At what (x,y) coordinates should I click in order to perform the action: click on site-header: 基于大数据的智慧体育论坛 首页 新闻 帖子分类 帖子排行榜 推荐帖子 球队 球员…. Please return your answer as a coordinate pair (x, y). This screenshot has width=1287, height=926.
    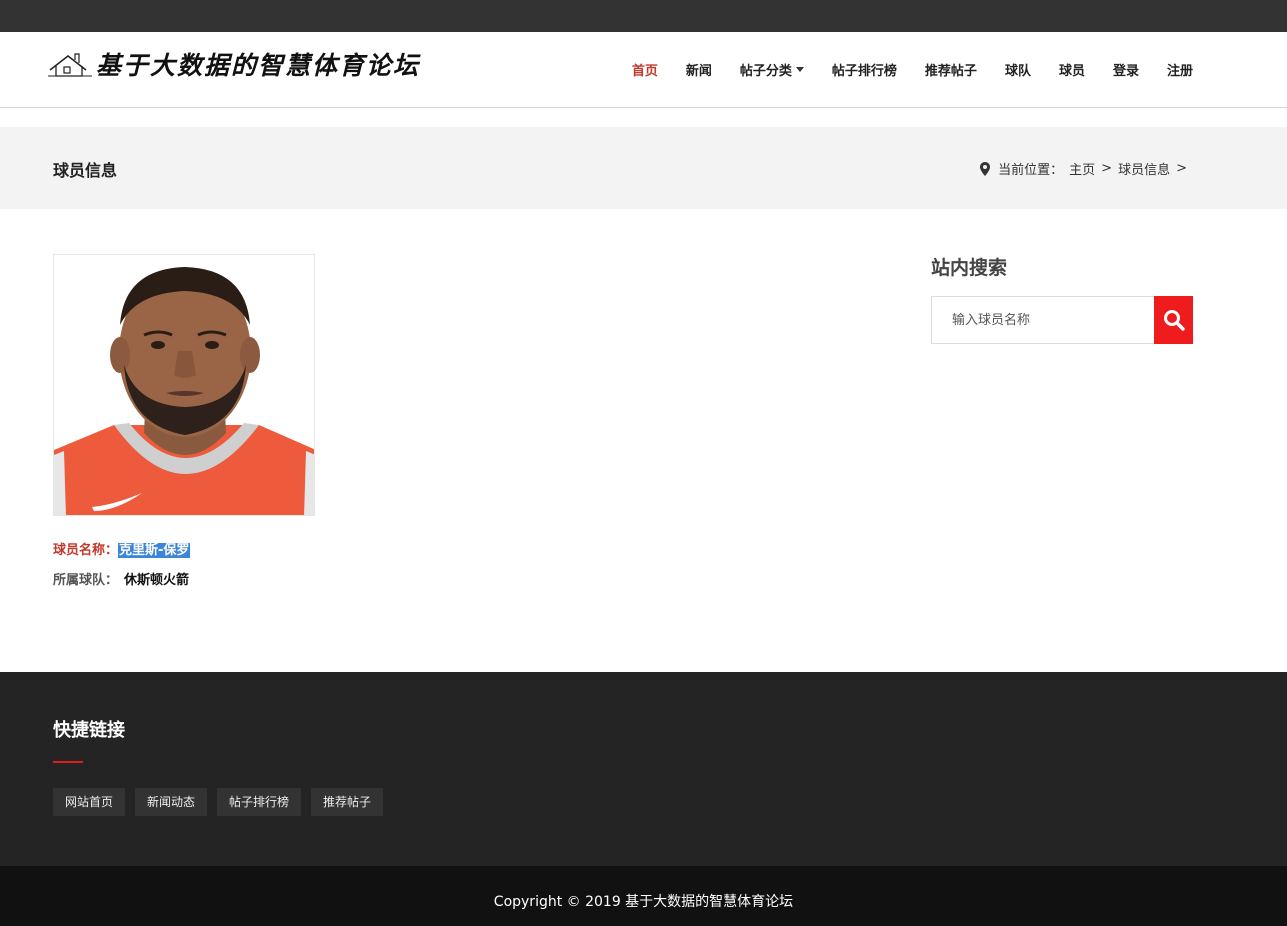
    Looking at the image, I should click on (643, 70).